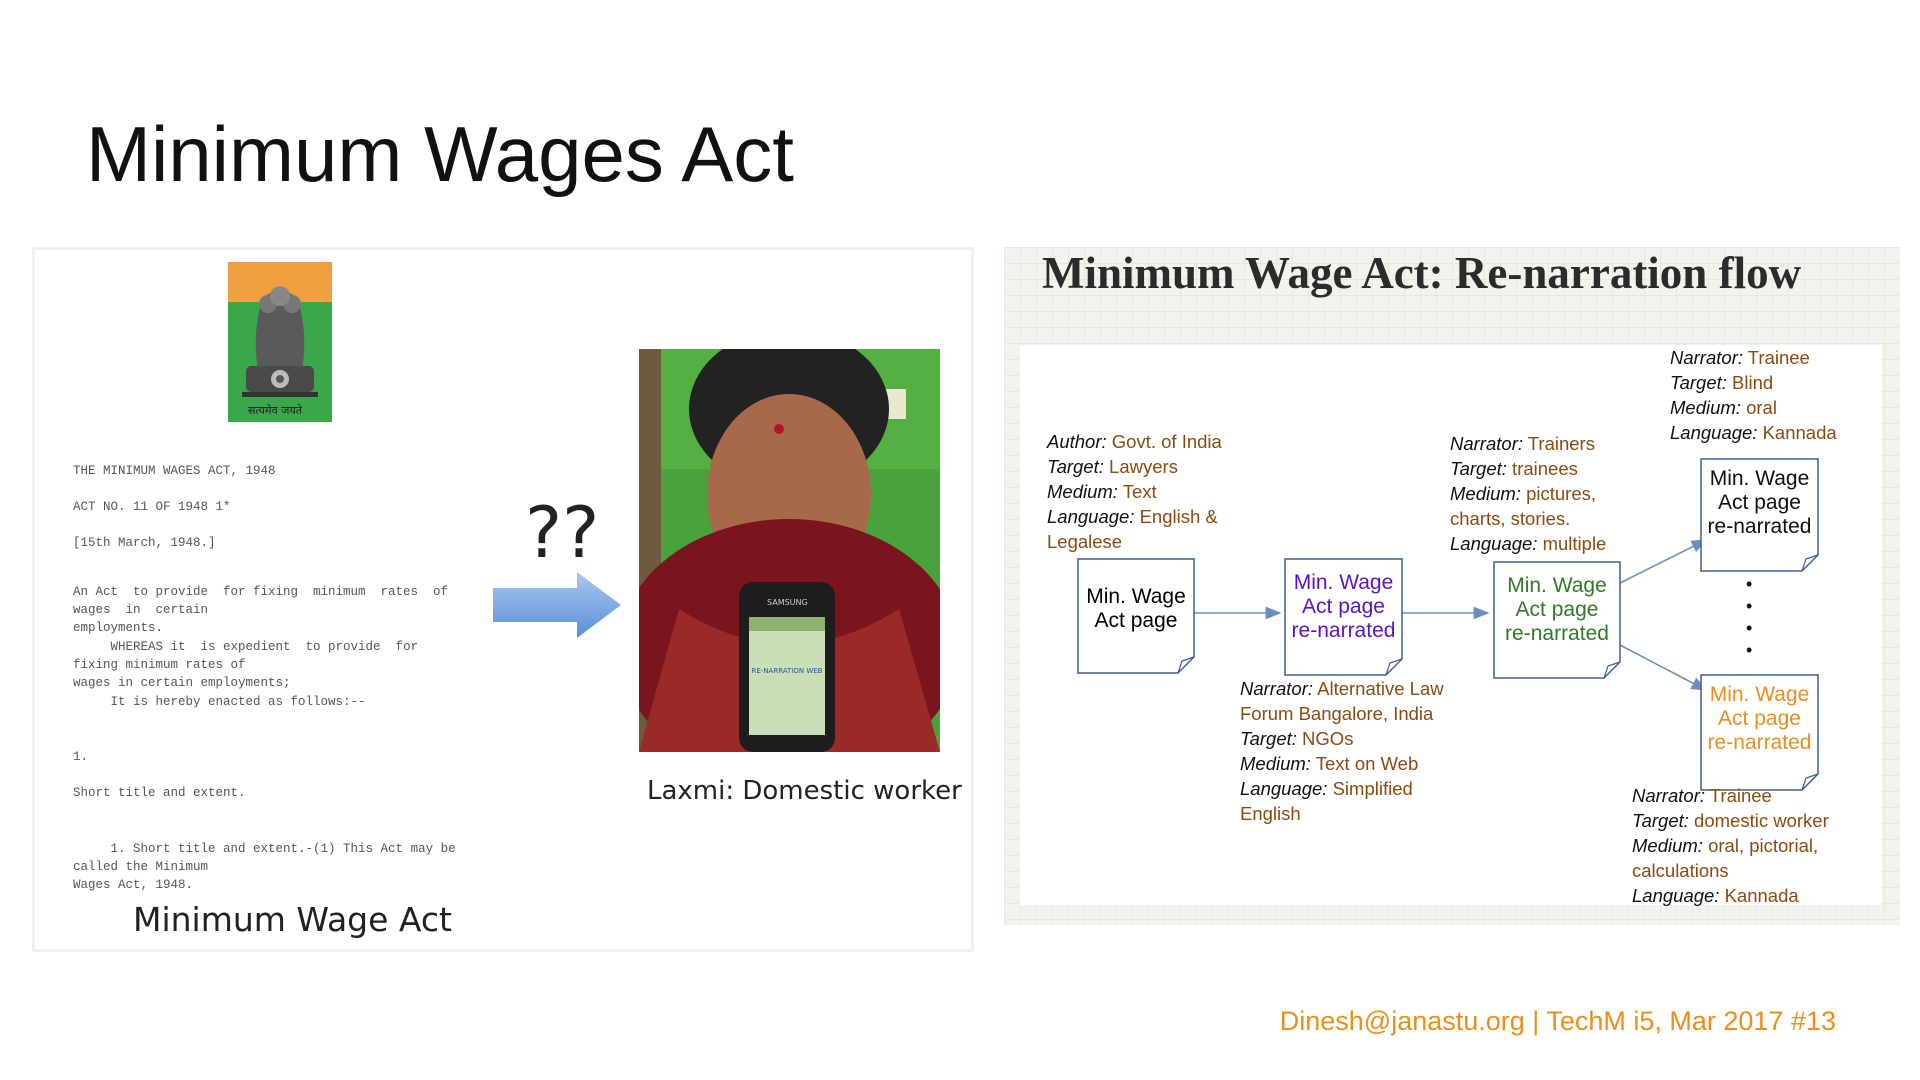 This screenshot has width=1920, height=1080. Describe the element at coordinates (1422, 273) in the screenshot. I see `diagram-title: Minimum Wage Act: Re-narration flow` at that location.